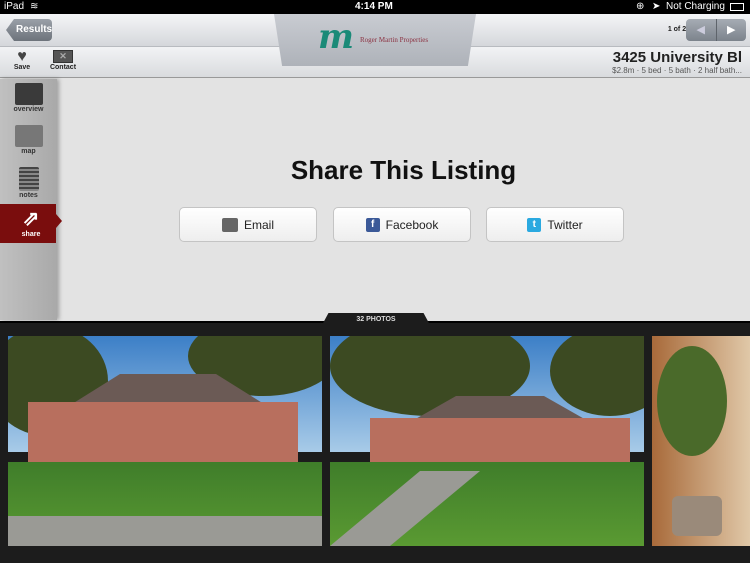 Image resolution: width=750 pixels, height=563 pixels. I want to click on sidebar-label: share, so click(31, 234).